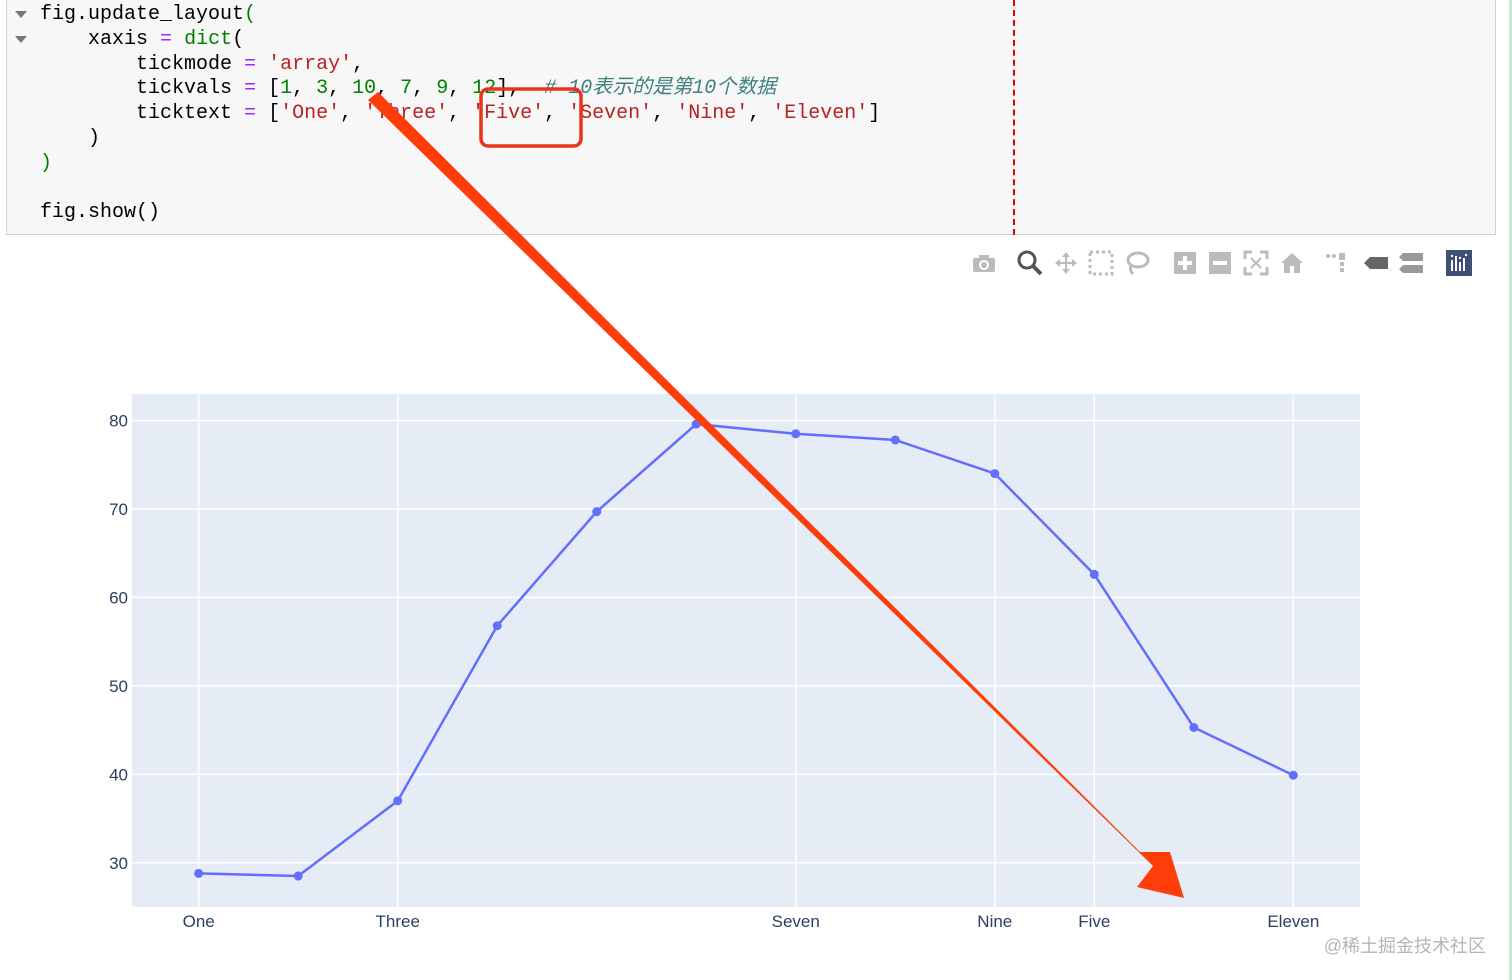  Describe the element at coordinates (397, 921) in the screenshot. I see `x-tick-label: Three` at that location.